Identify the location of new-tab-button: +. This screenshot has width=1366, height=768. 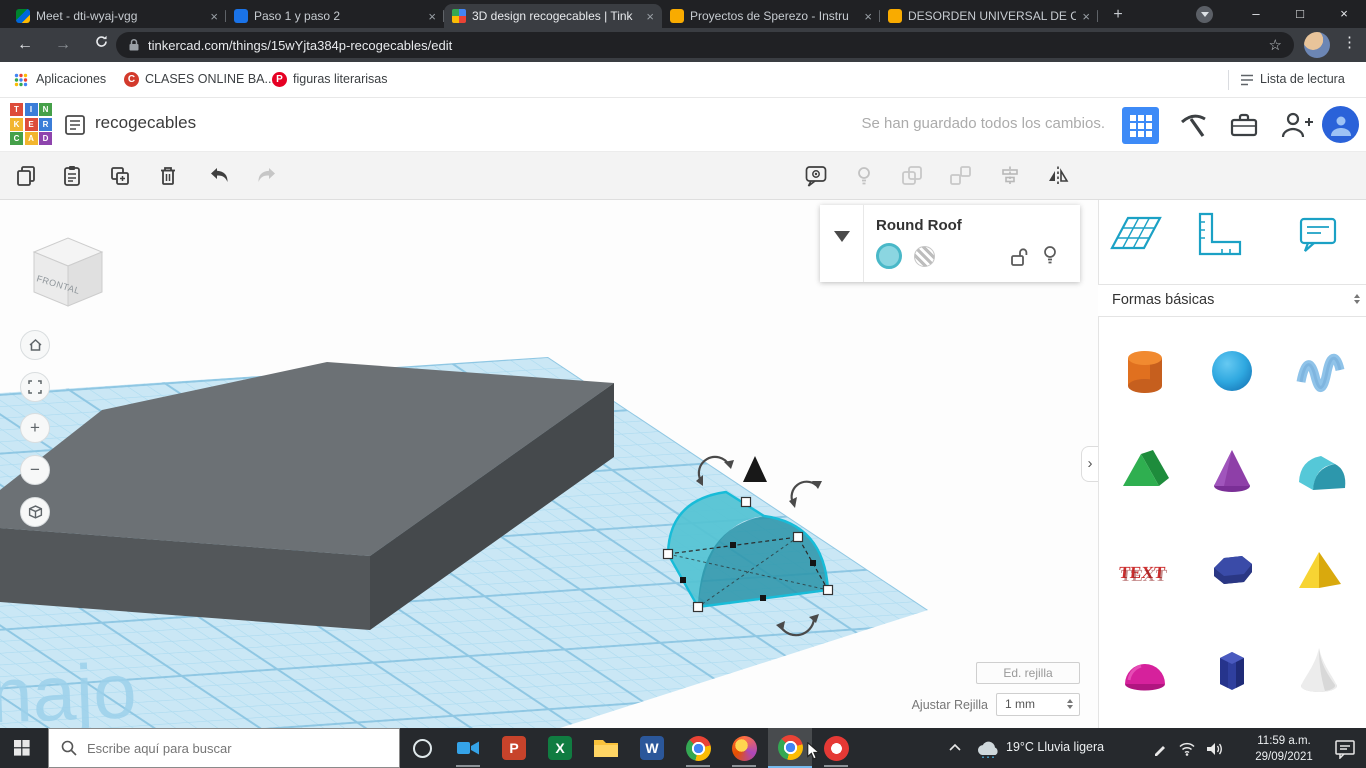
(1118, 16).